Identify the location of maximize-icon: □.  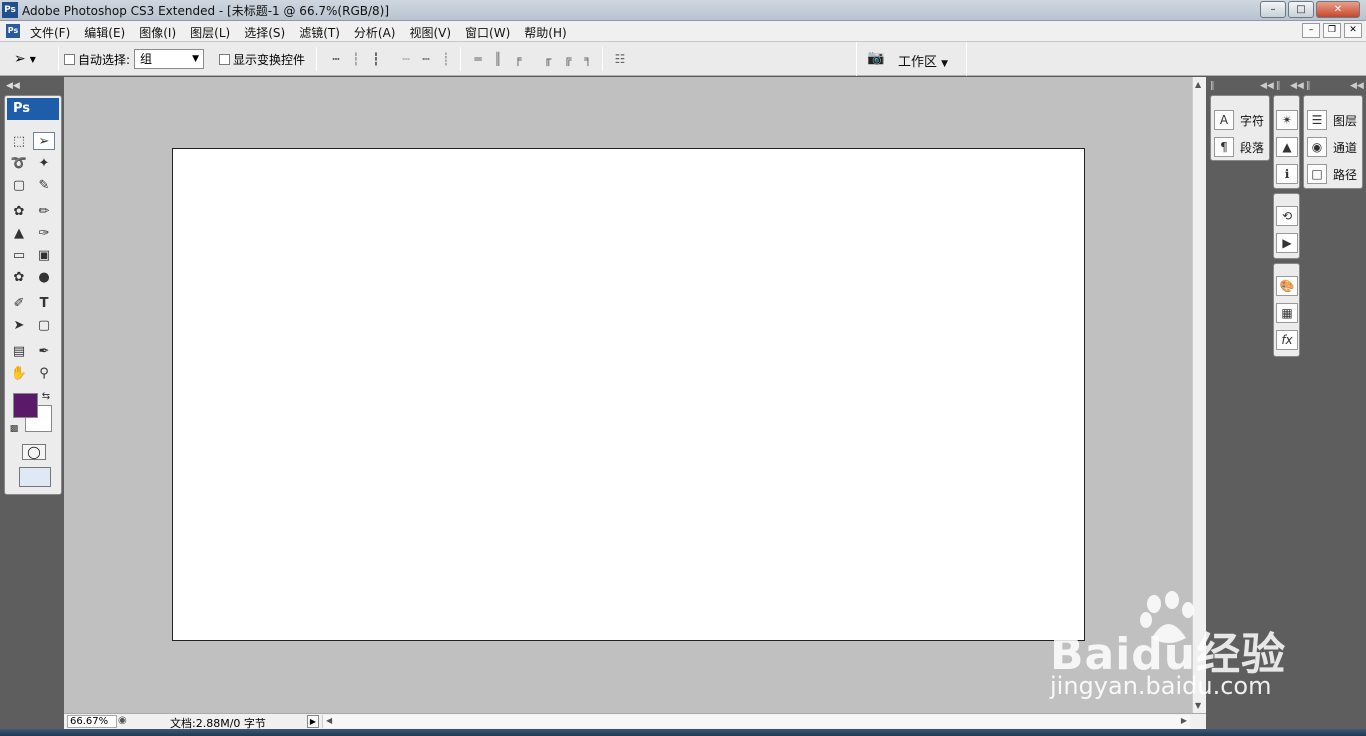
(1301, 9).